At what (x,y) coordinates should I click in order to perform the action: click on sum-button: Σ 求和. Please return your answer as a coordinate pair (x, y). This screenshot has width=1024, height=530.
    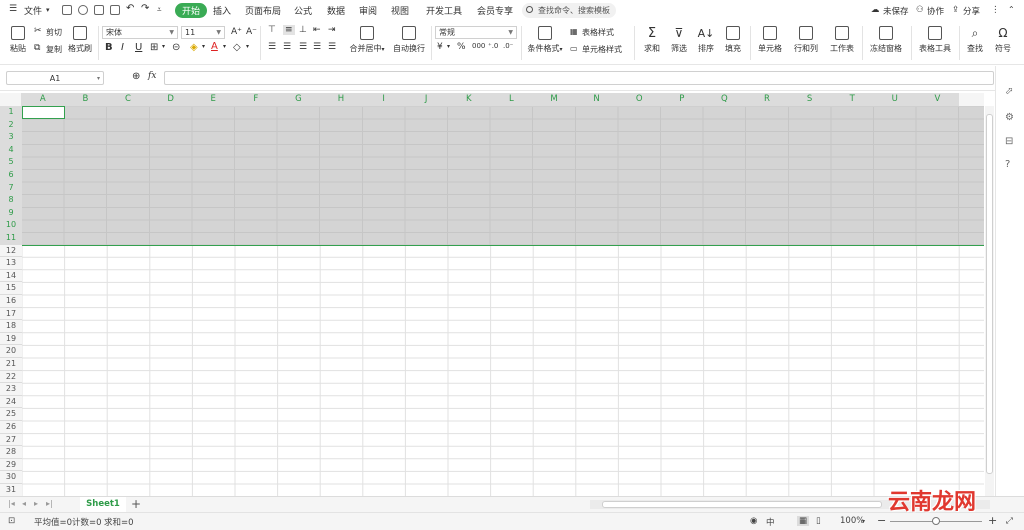
    Looking at the image, I should click on (652, 40).